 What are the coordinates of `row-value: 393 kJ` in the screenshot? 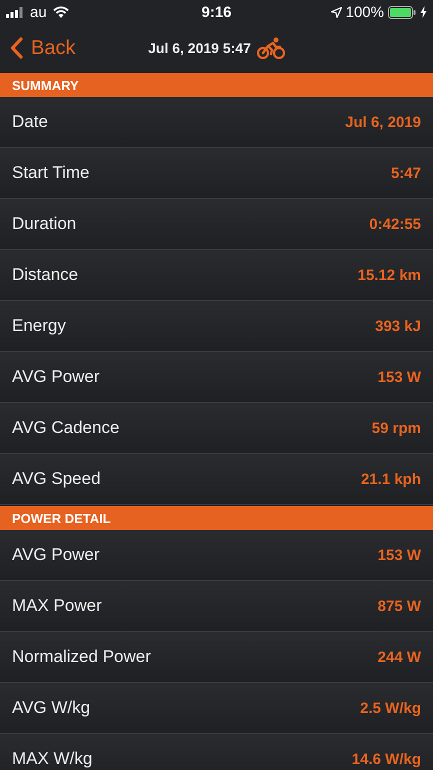 It's located at (398, 326).